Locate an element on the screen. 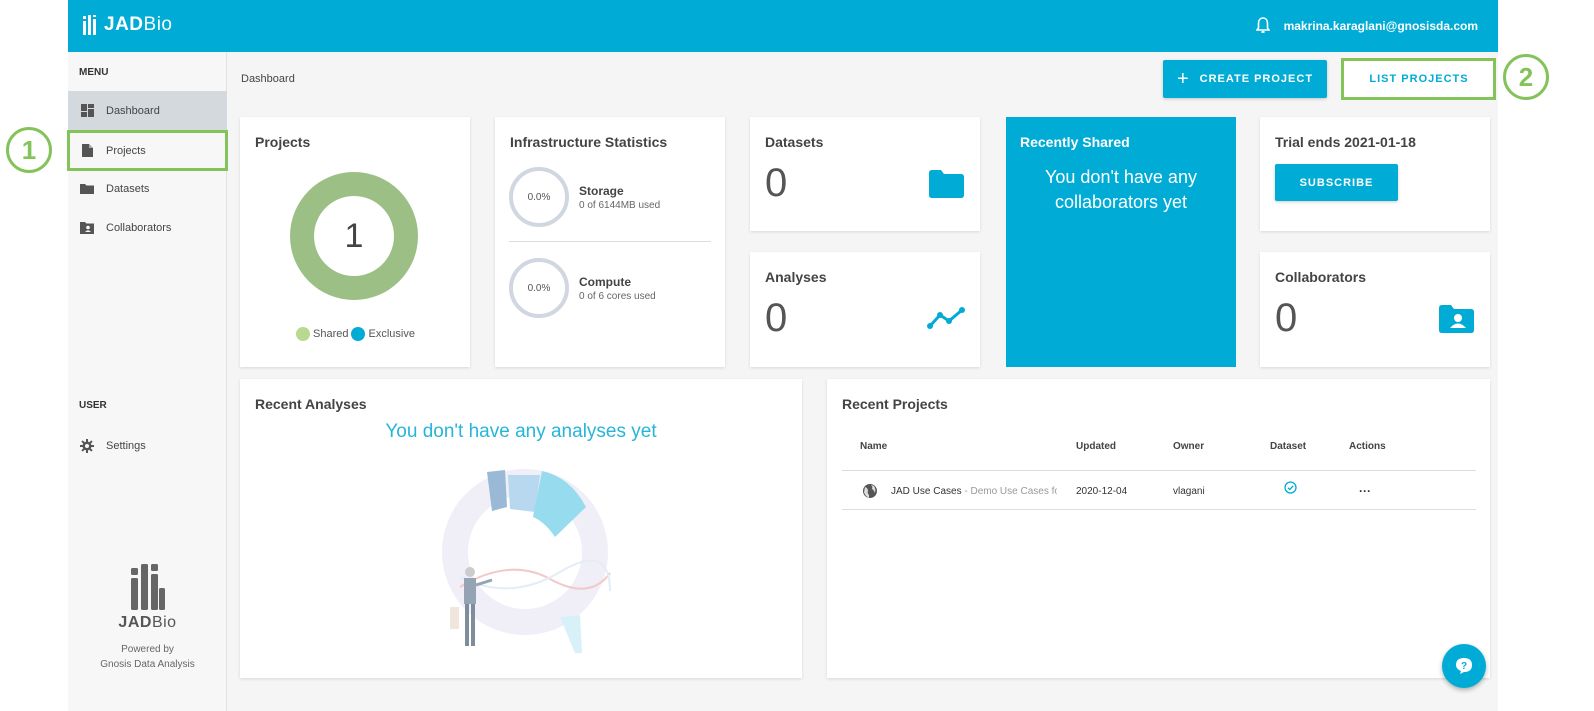 The height and width of the screenshot is (711, 1594). empty-state-illustration is located at coordinates (526, 561).